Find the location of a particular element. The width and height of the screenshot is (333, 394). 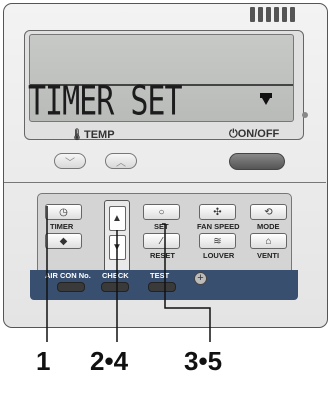

callout-step-1: 1 is located at coordinates (43, 361).